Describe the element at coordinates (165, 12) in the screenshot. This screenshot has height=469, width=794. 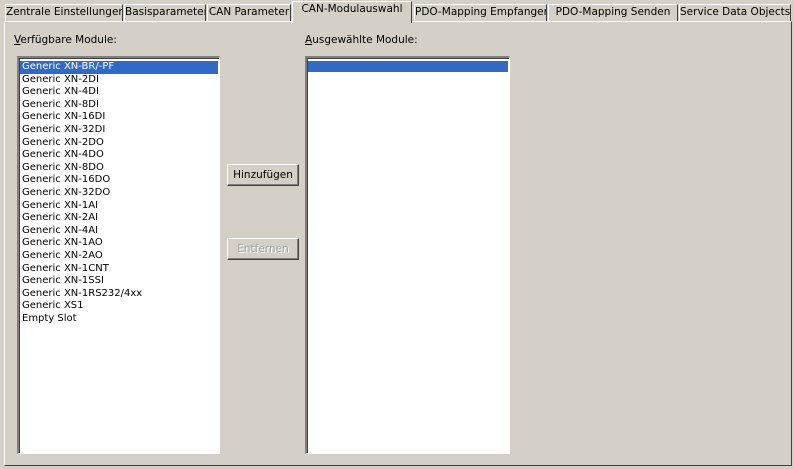
I see `tab-basisparameter: Basisparameter` at that location.